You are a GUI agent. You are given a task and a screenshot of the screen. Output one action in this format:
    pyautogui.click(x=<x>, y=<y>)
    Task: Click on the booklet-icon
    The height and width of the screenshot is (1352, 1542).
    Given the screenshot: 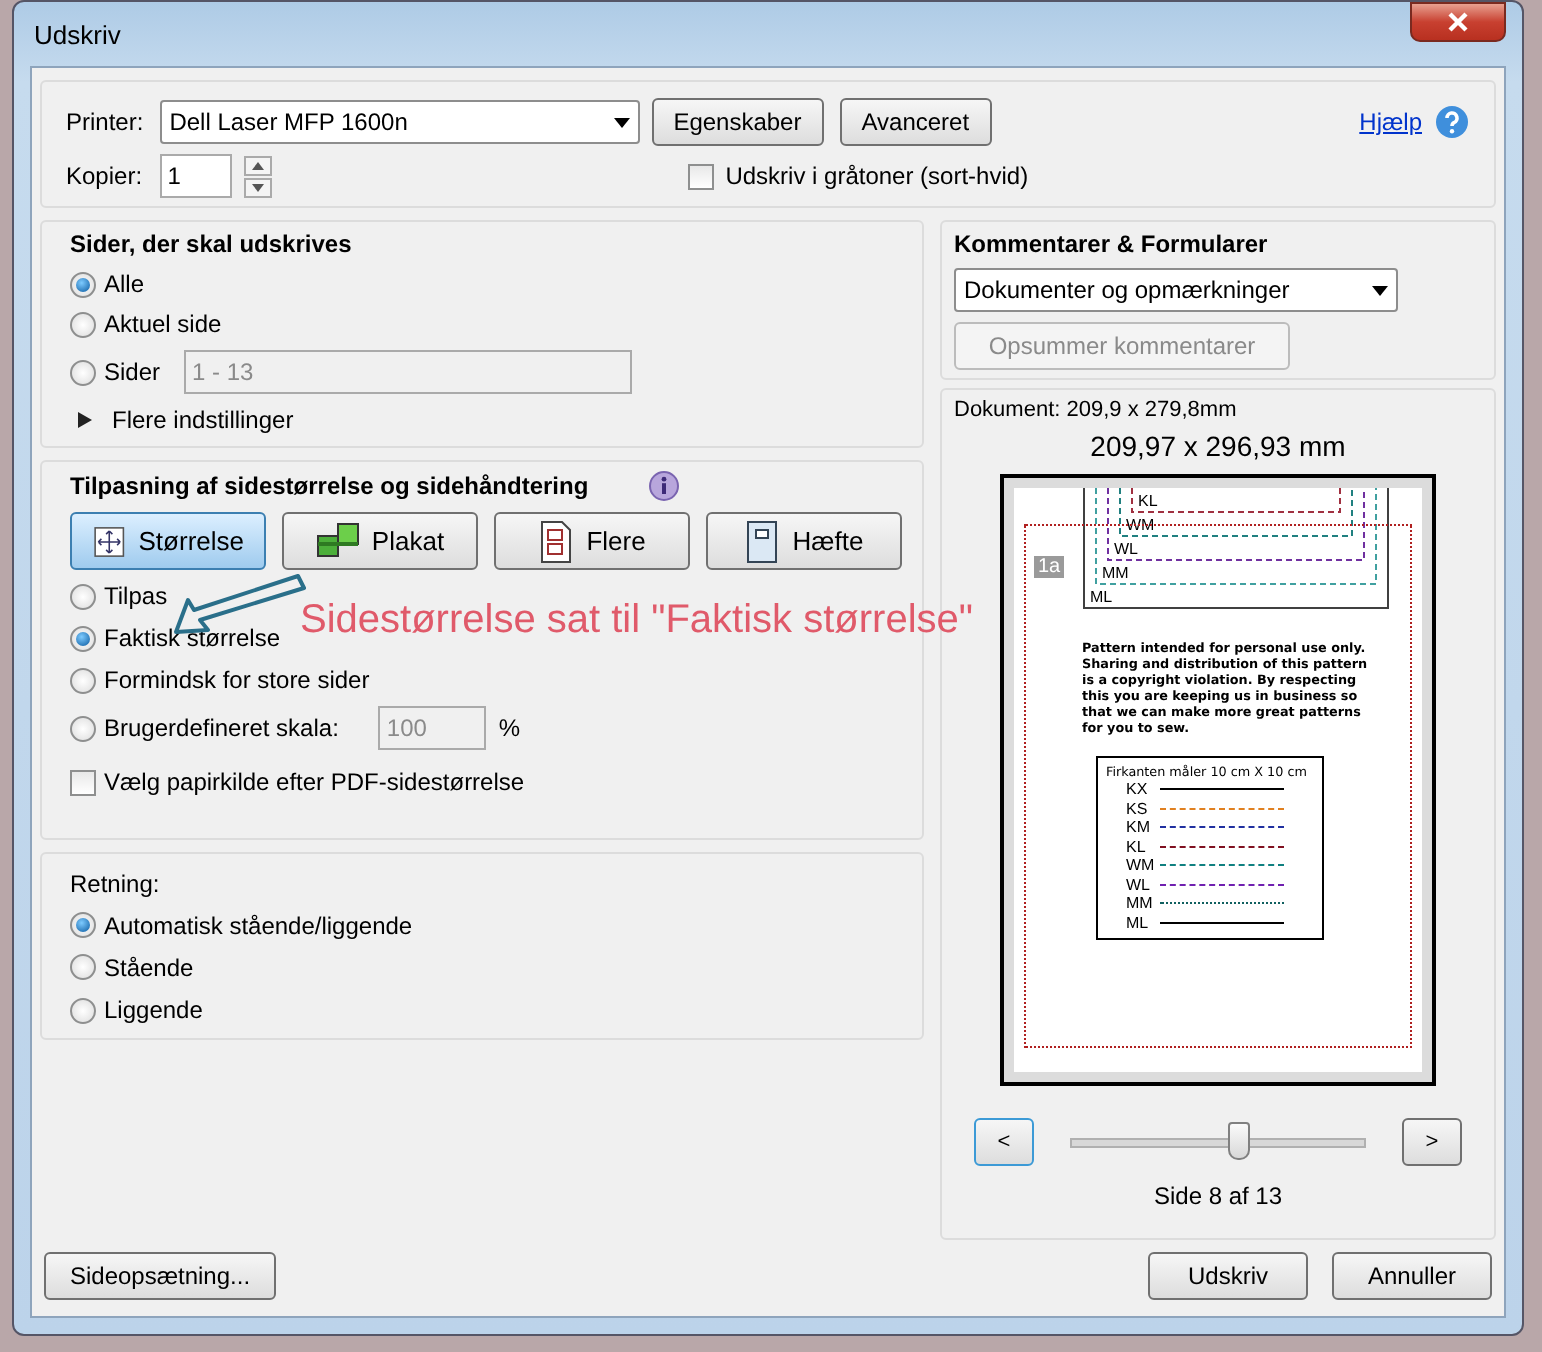 What is the action you would take?
    pyautogui.click(x=762, y=541)
    